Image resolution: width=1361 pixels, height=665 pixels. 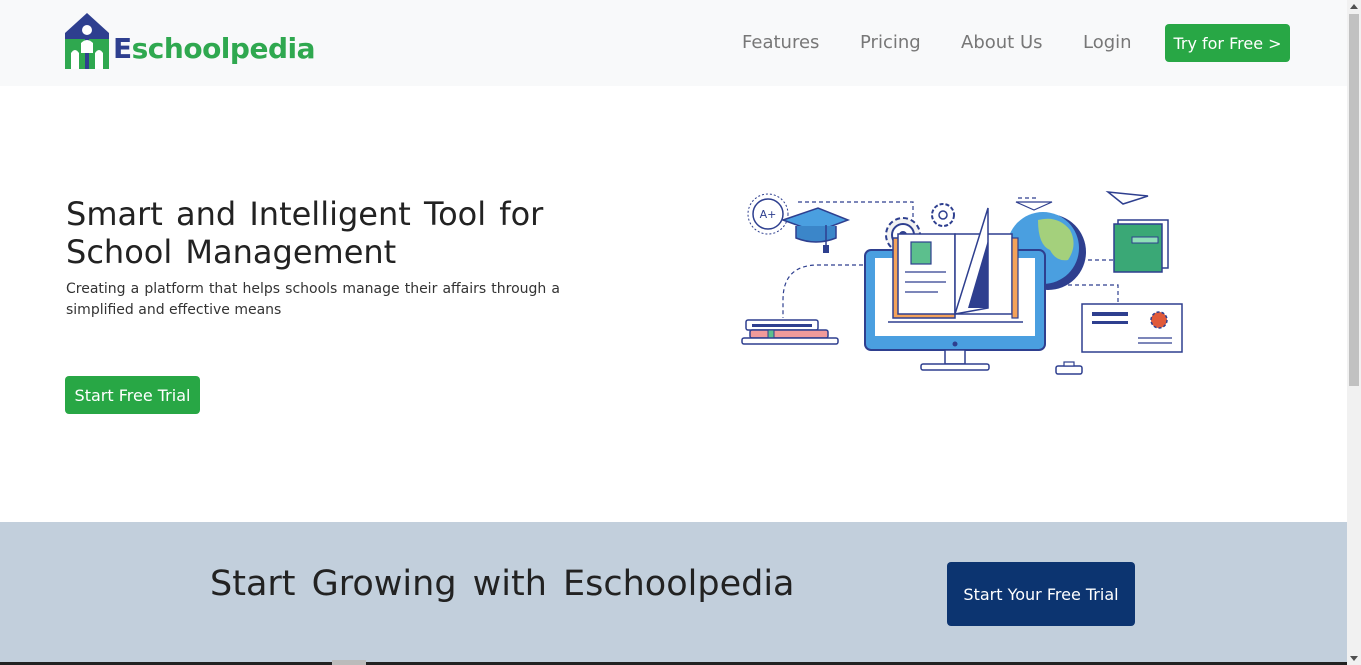 I want to click on school-management-illustration: A+, so click(x=962, y=283).